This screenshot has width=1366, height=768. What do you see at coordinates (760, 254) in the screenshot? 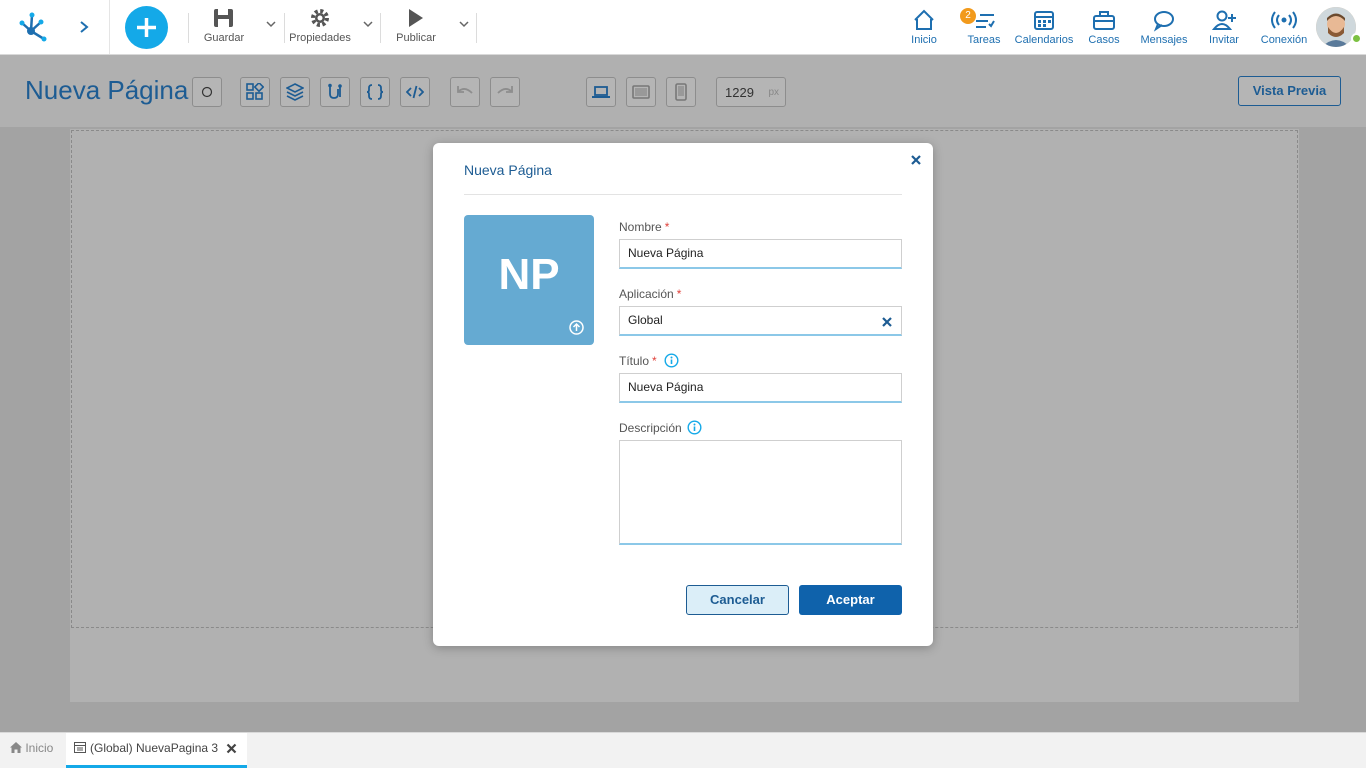
I see `name-field: Nueva Página` at bounding box center [760, 254].